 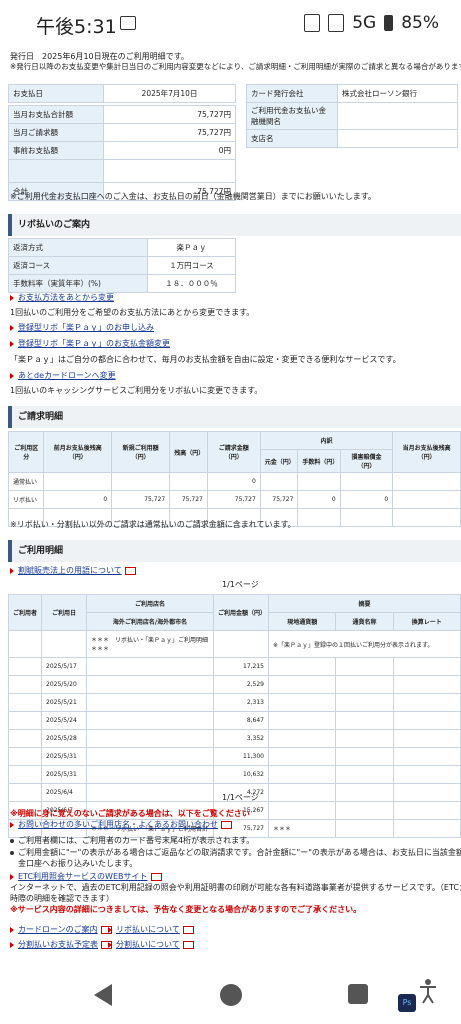 I want to click on home-icon, so click(x=231, y=995).